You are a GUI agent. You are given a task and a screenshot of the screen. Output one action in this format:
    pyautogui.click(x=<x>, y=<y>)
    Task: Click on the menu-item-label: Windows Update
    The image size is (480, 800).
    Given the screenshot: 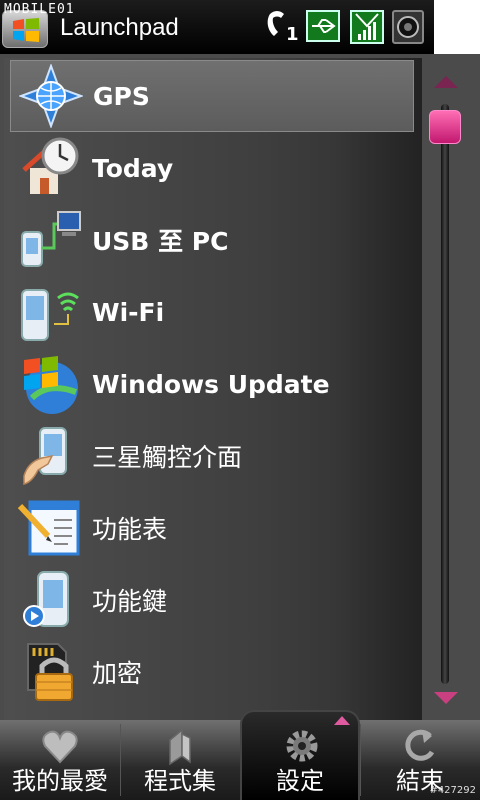 What is the action you would take?
    pyautogui.click(x=211, y=384)
    